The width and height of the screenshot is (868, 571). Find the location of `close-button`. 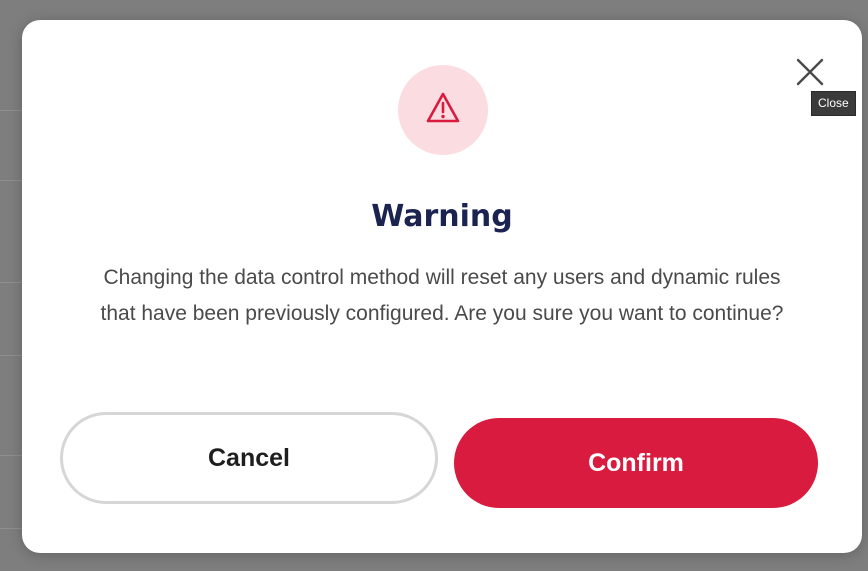

close-button is located at coordinates (810, 72).